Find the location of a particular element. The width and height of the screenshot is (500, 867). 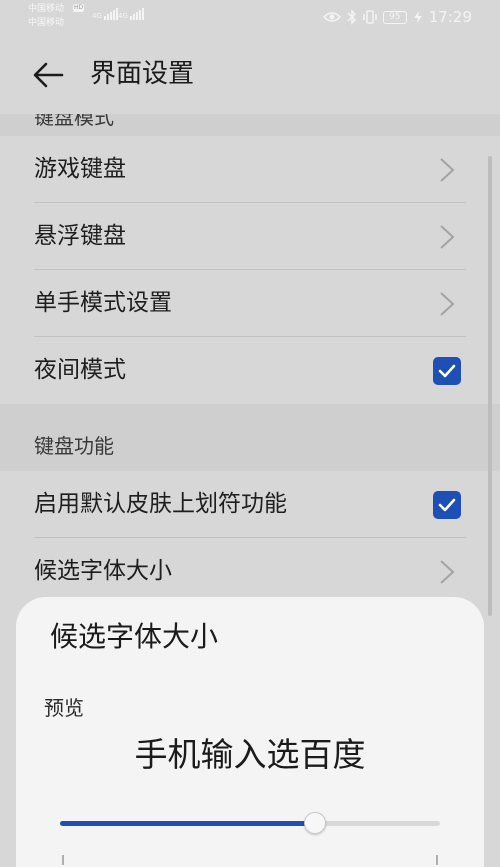

arrow-left-icon is located at coordinates (49, 75).